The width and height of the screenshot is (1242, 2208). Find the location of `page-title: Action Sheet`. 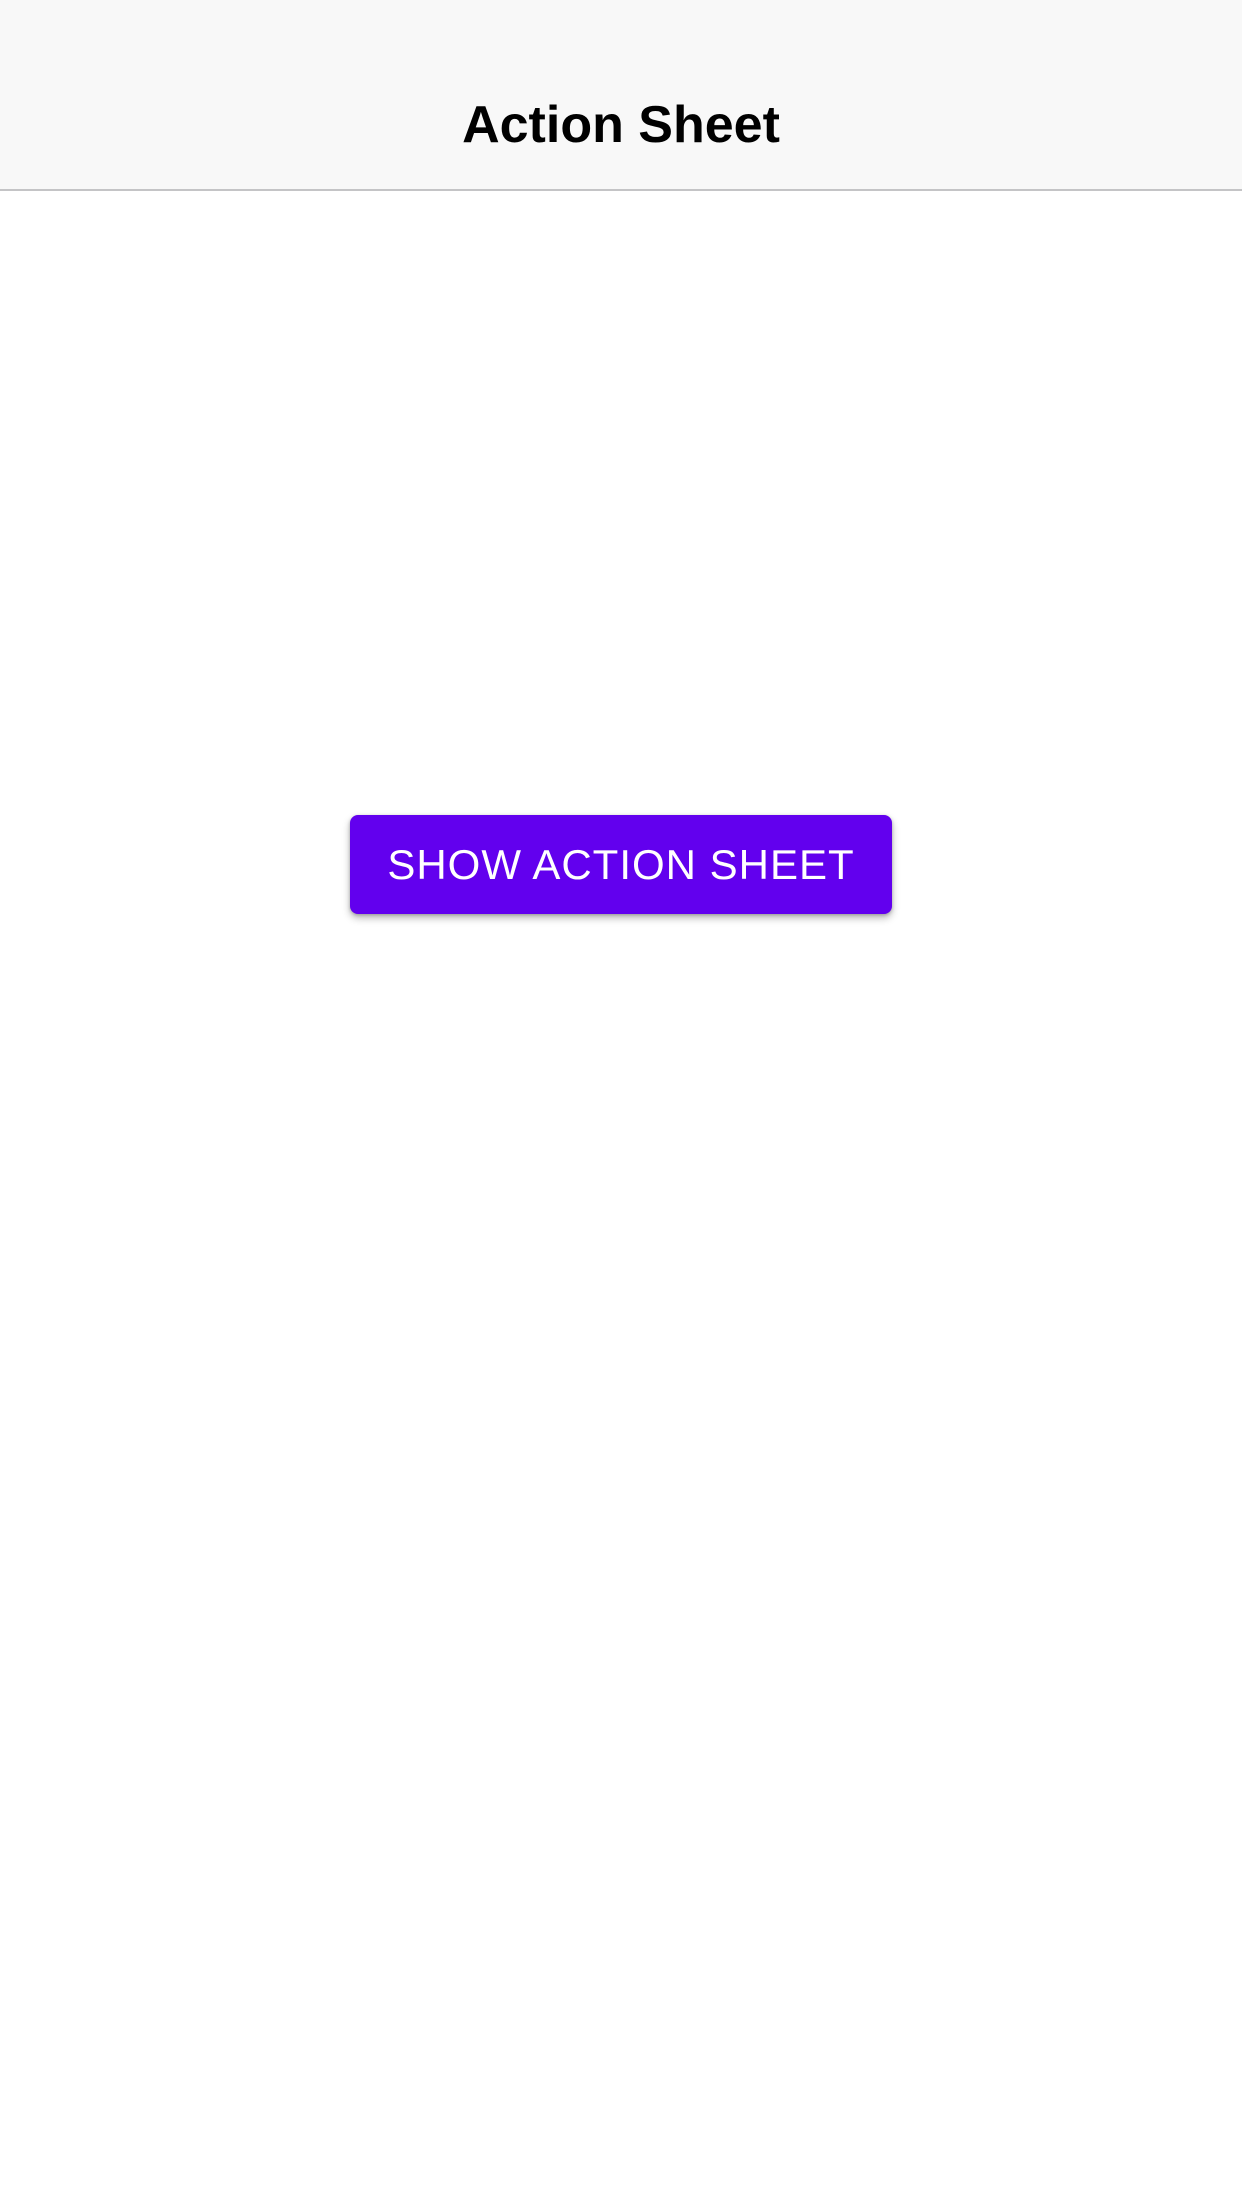

page-title: Action Sheet is located at coordinates (621, 125).